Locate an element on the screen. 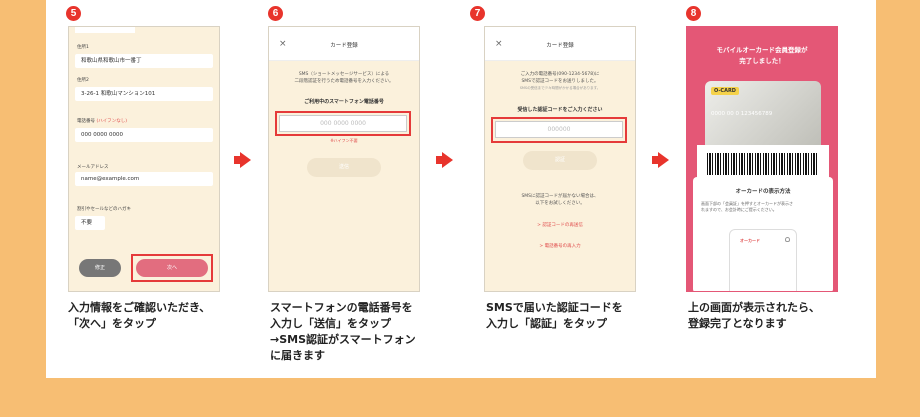 The image size is (920, 417). back-button: 修正 is located at coordinates (100, 268).